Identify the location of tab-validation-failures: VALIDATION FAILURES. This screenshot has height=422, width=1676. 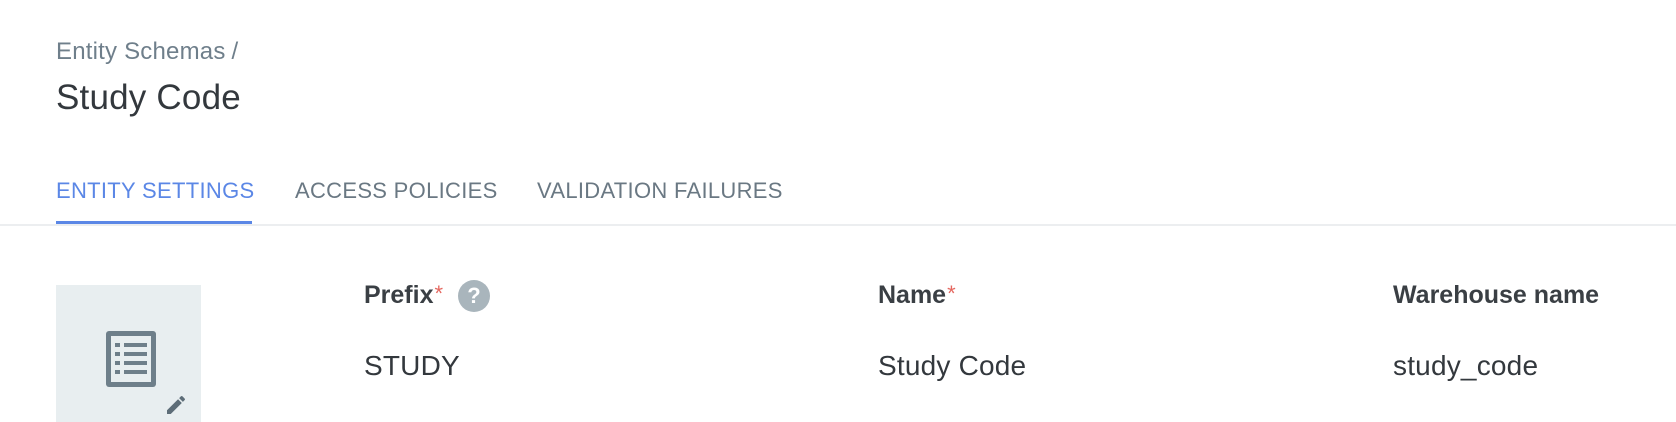
(660, 191).